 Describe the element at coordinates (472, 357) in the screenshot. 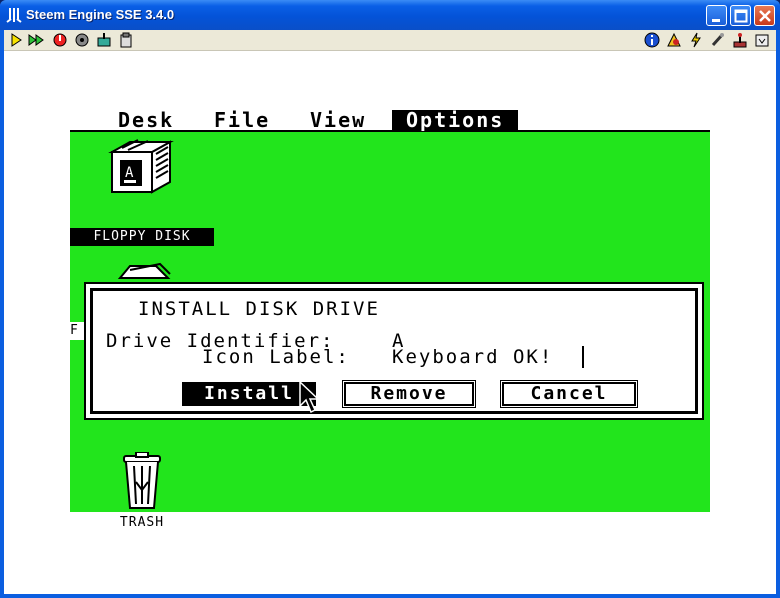

I see `icon-label-field: Keyboard OK!` at that location.